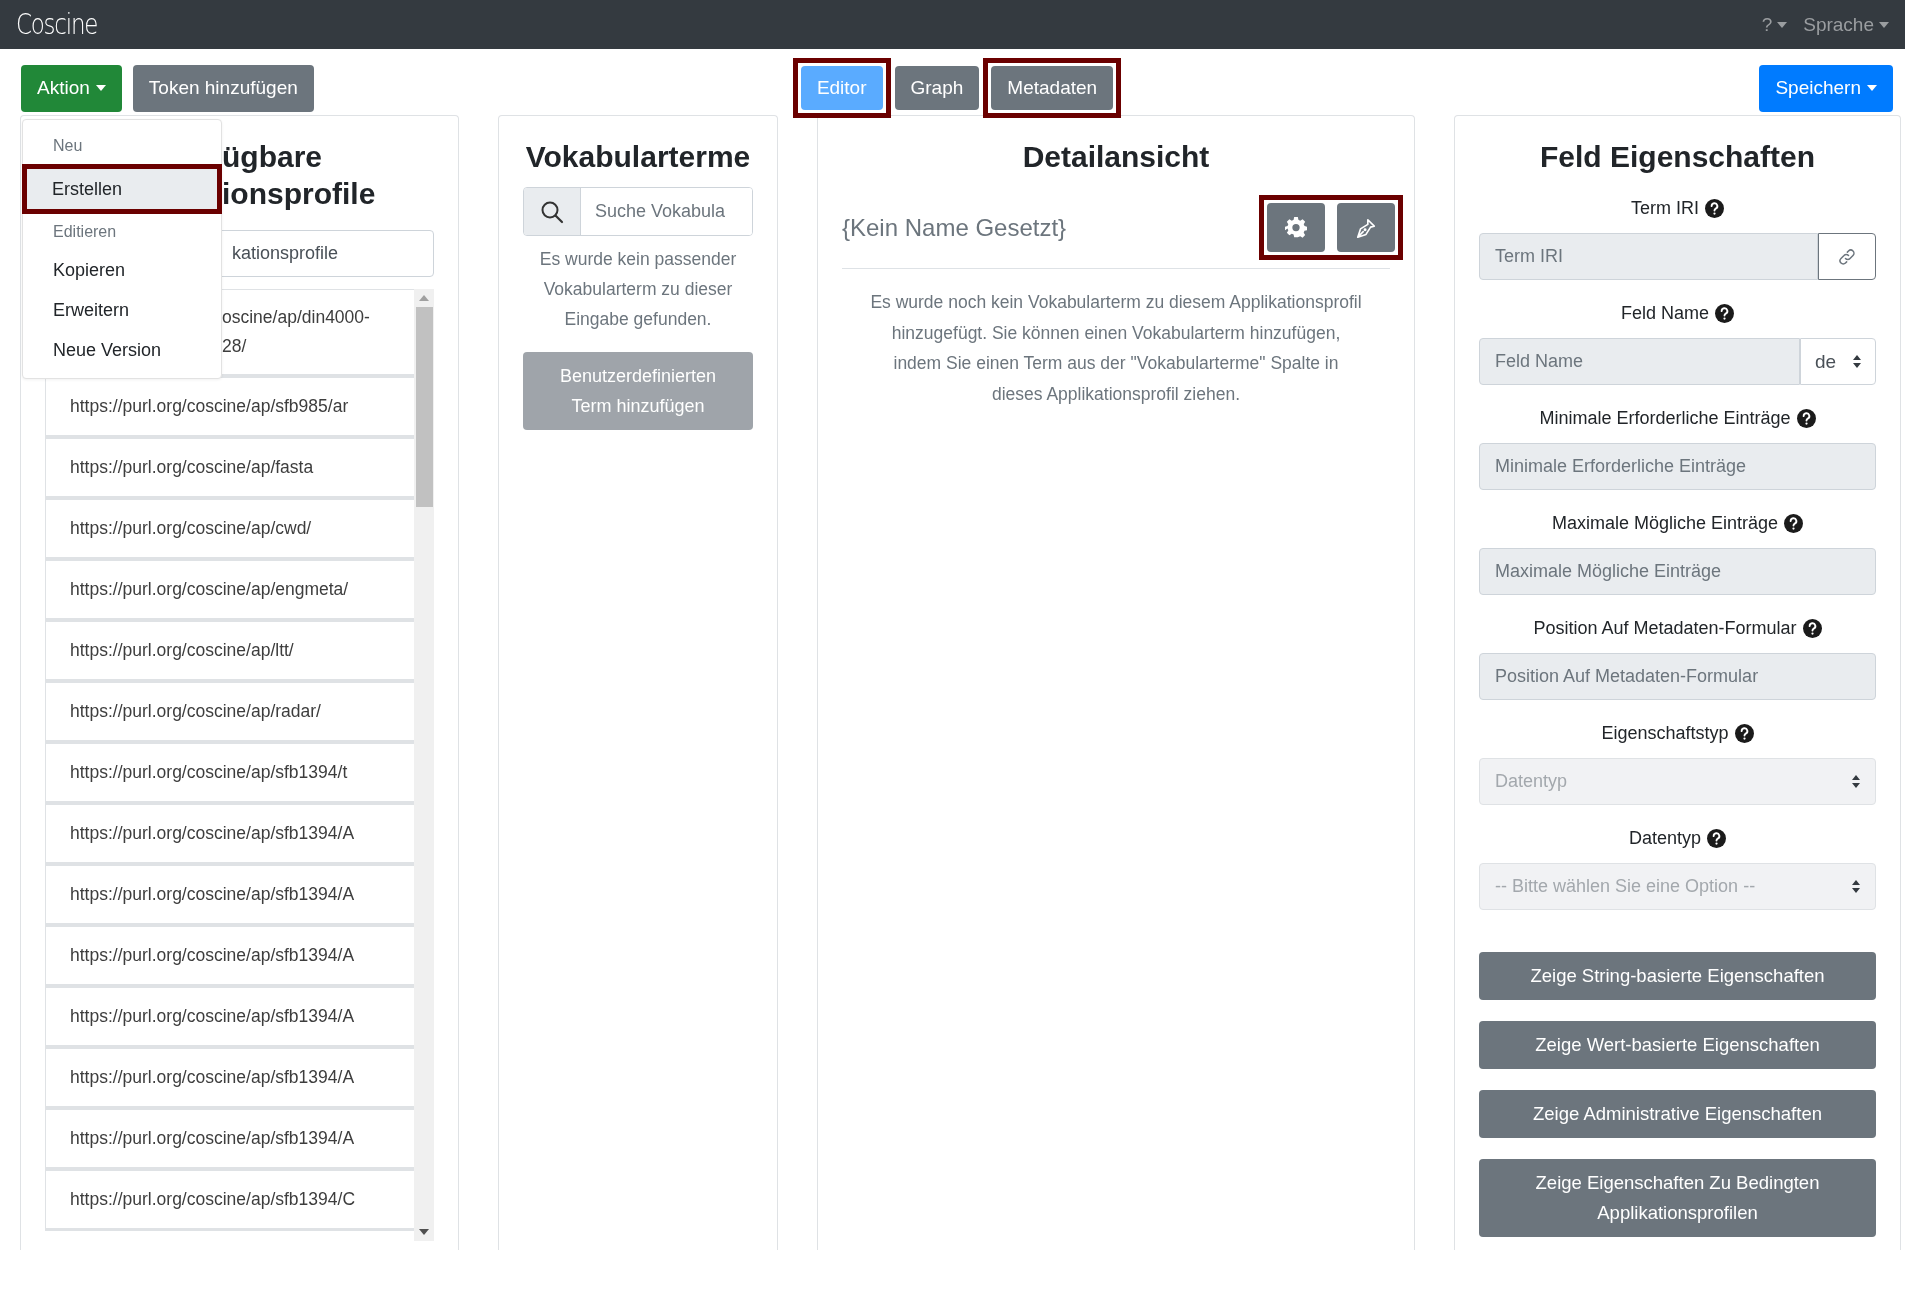 Image resolution: width=1905 pixels, height=1296 pixels. I want to click on menu-header: Neu, so click(68, 145).